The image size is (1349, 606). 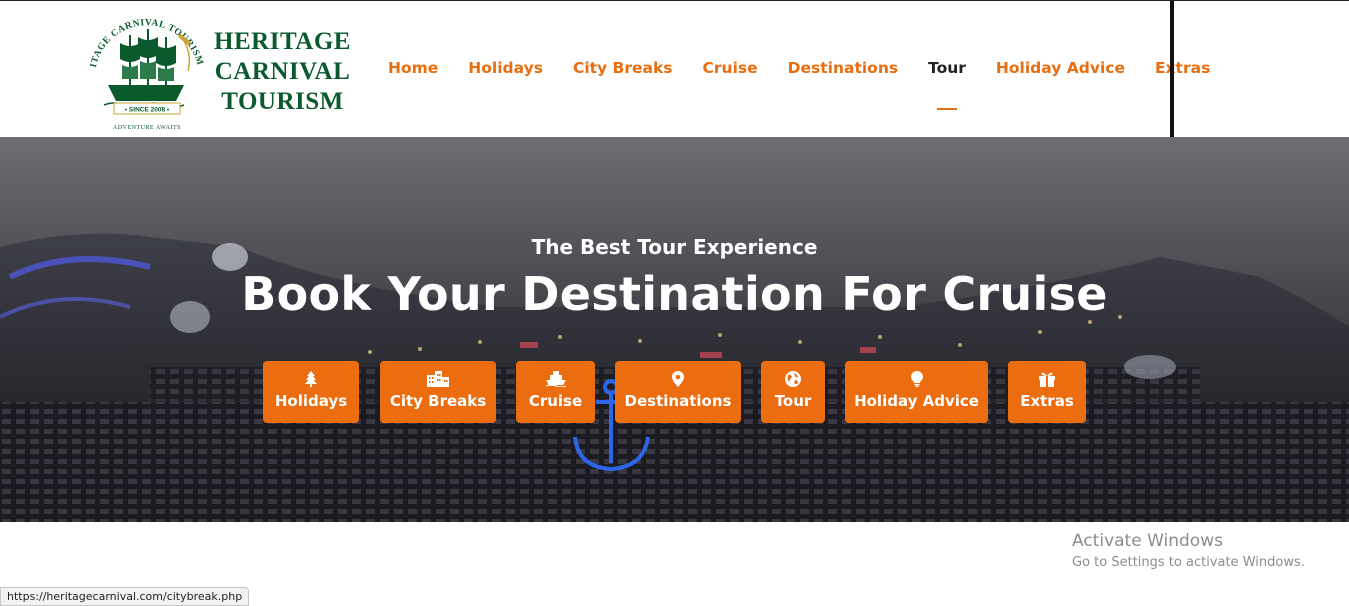 I want to click on nav-active-indicator, so click(x=947, y=109).